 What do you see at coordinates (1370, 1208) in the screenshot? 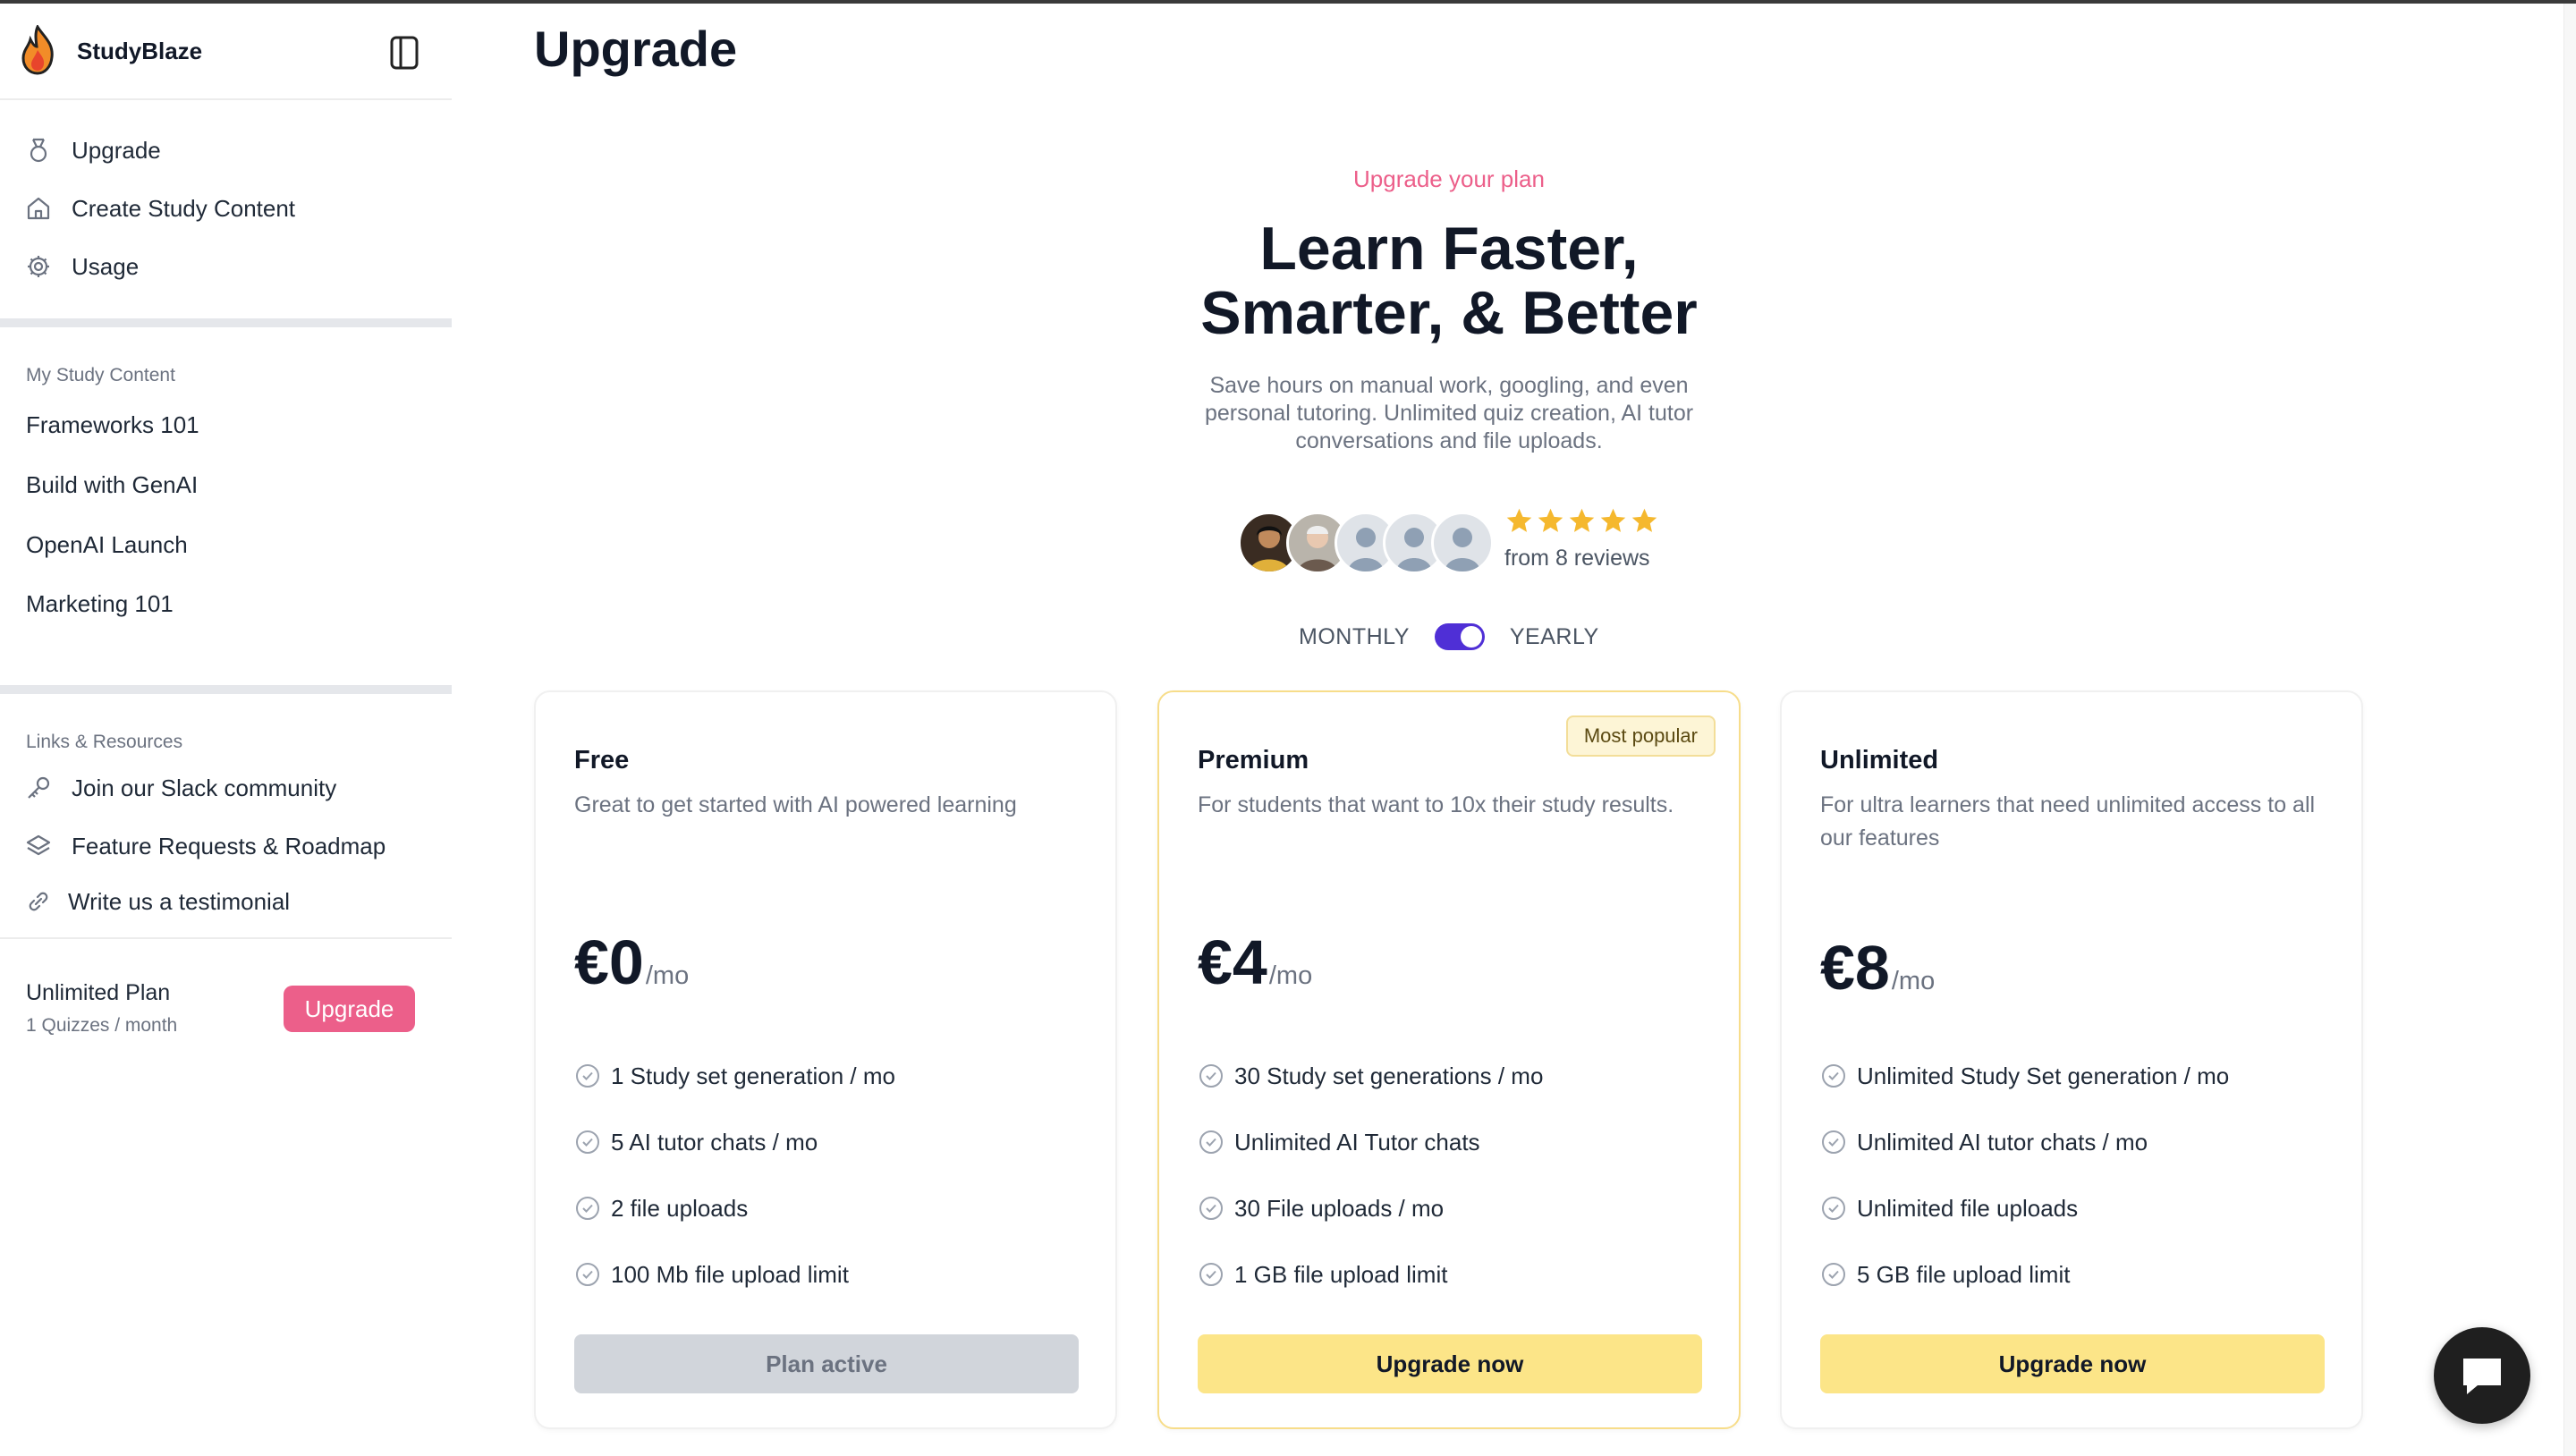
I see `feature-item: 30 File uploads / mo` at bounding box center [1370, 1208].